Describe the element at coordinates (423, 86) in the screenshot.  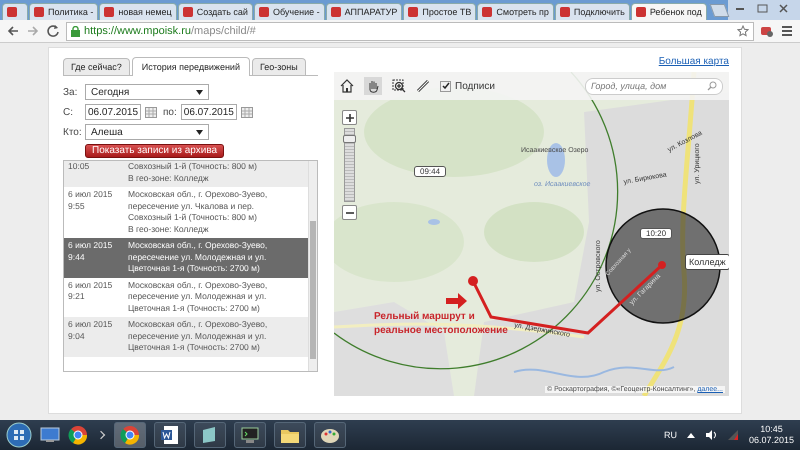
I see `ruler-icon` at that location.